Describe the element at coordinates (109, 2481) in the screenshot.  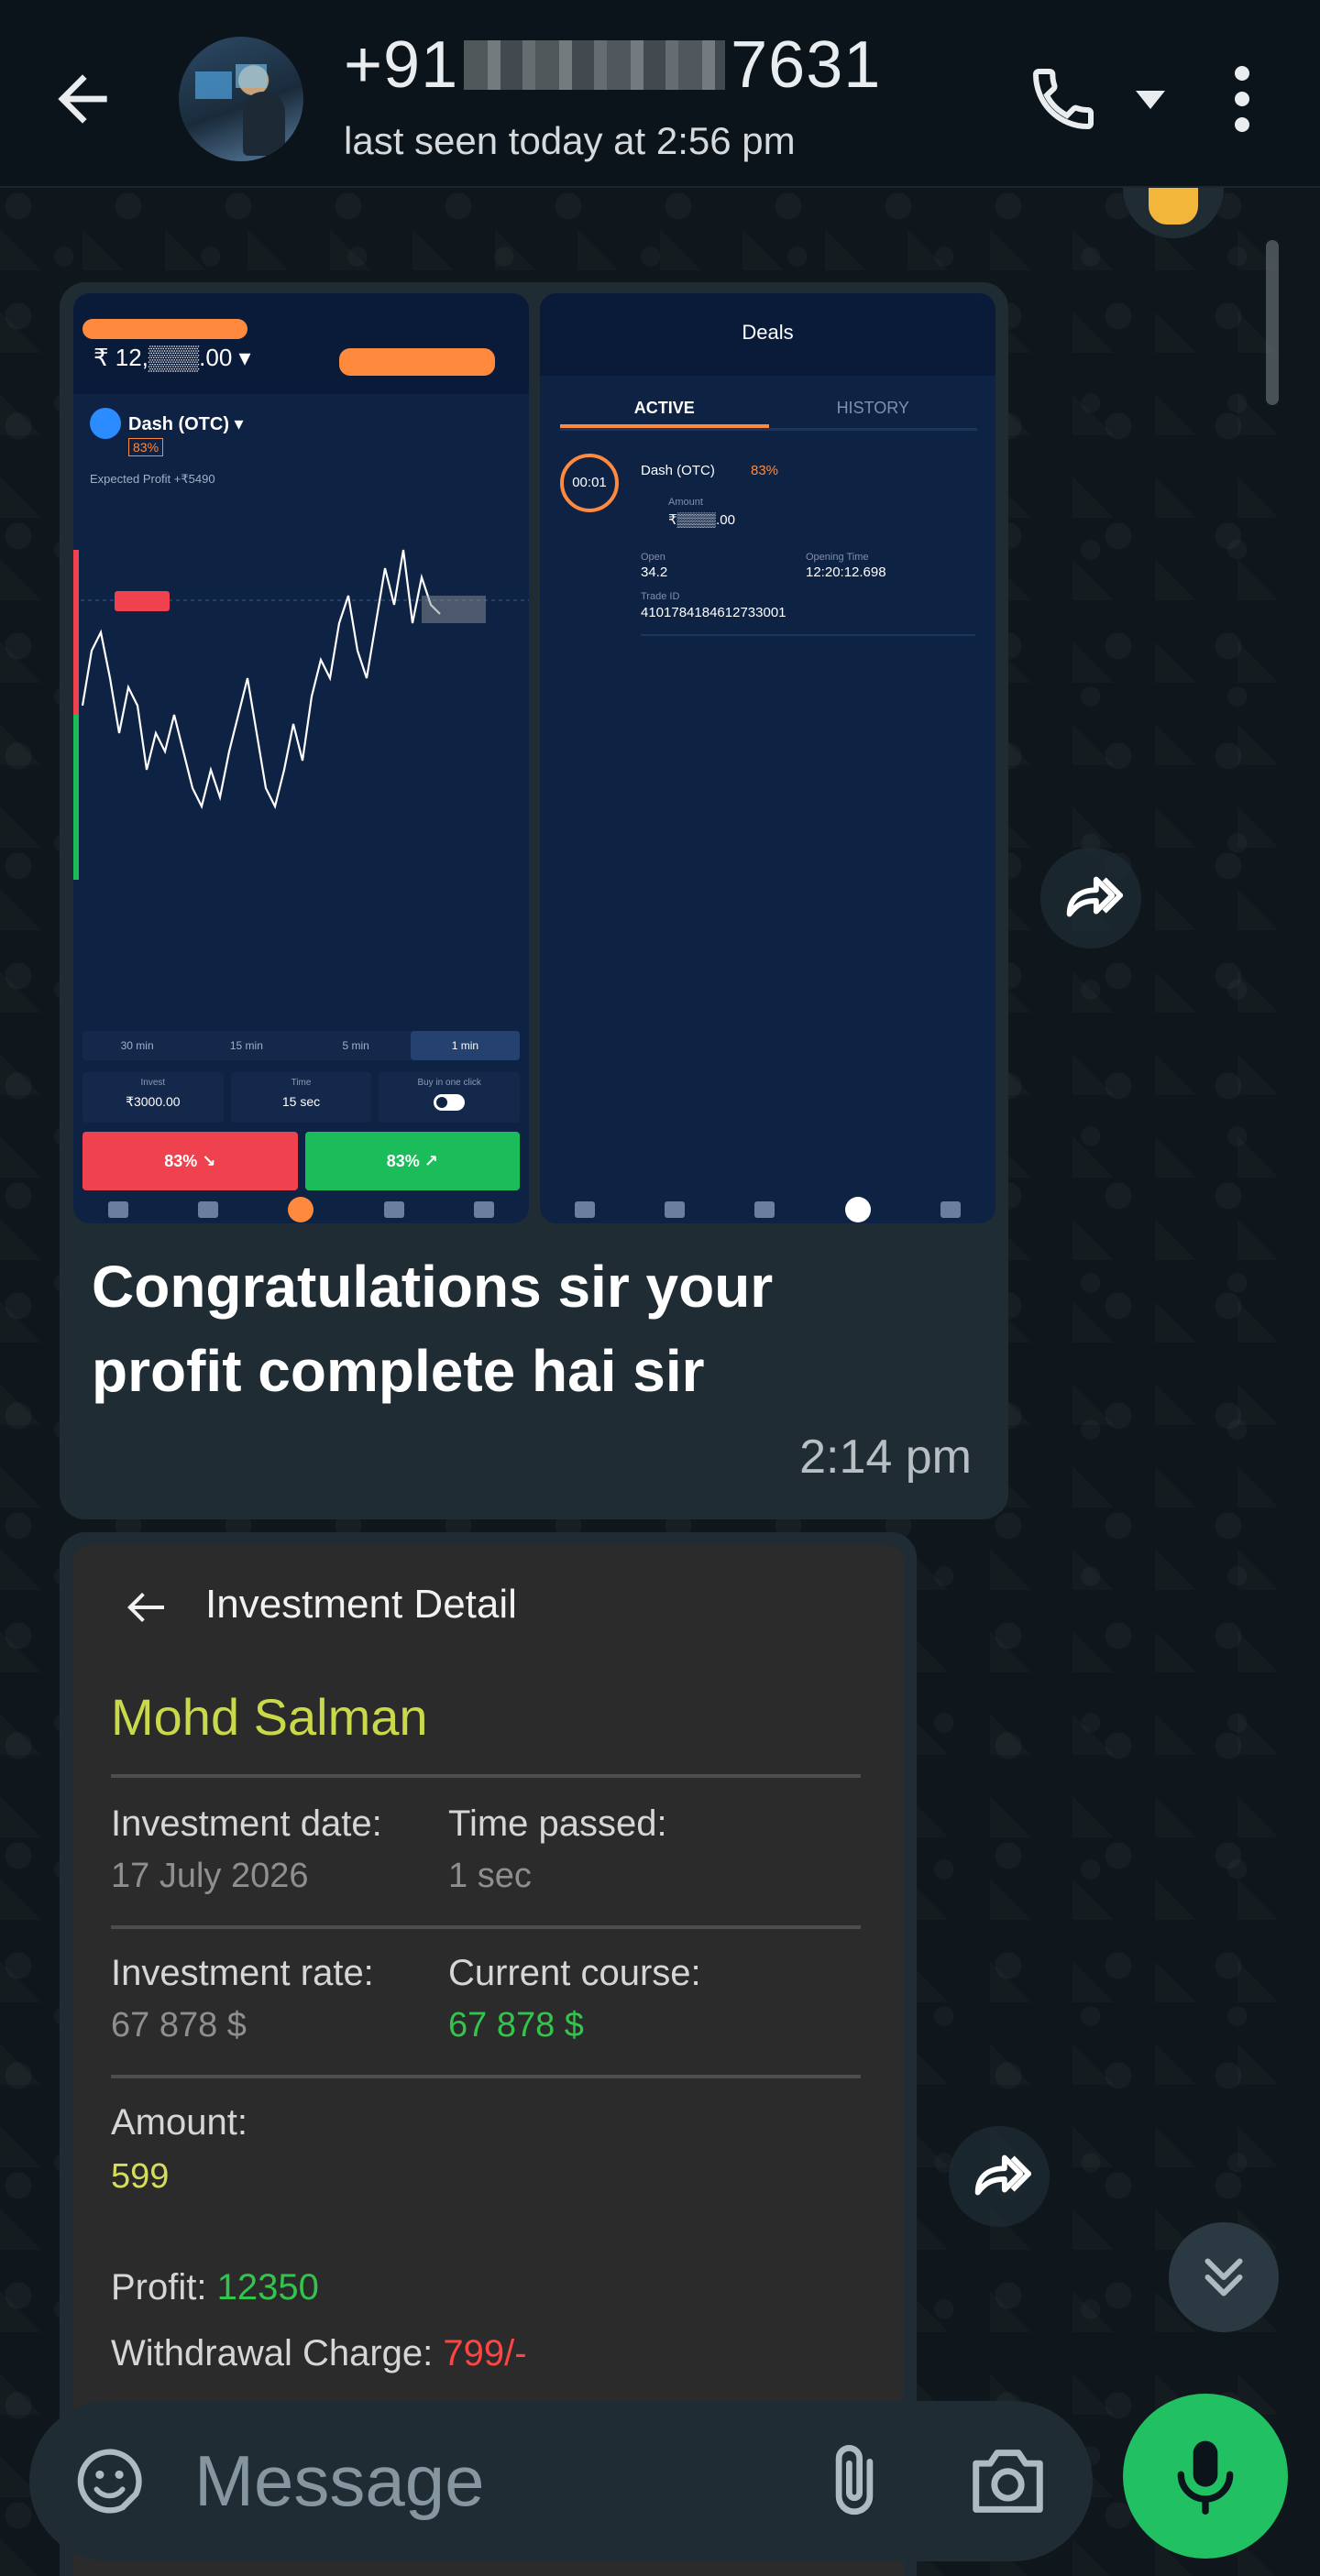
I see `sticker-emoji-icon` at that location.